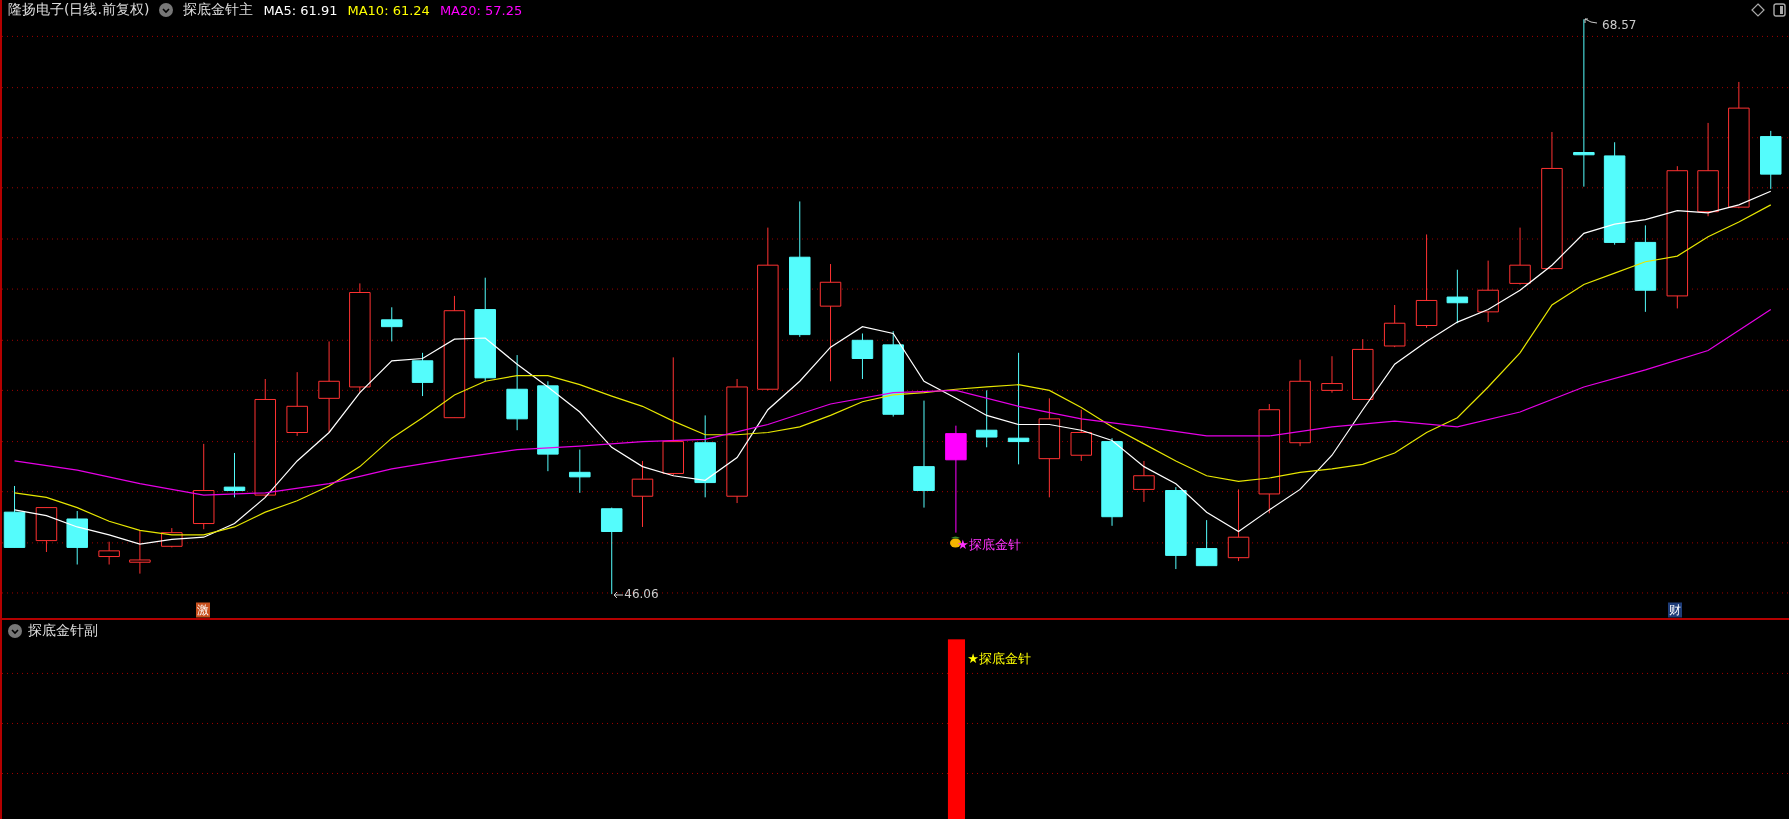 Image resolution: width=1789 pixels, height=819 pixels. Describe the element at coordinates (617, 594) in the screenshot. I see `left-arrow-icon` at that location.